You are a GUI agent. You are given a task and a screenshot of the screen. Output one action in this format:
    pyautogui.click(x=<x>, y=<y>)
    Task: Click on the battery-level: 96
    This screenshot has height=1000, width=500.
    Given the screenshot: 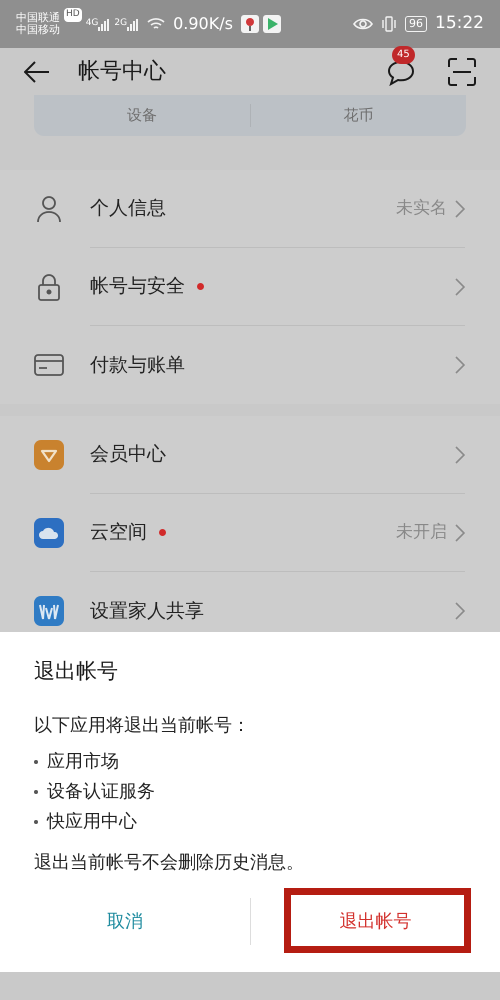 What is the action you would take?
    pyautogui.click(x=416, y=24)
    